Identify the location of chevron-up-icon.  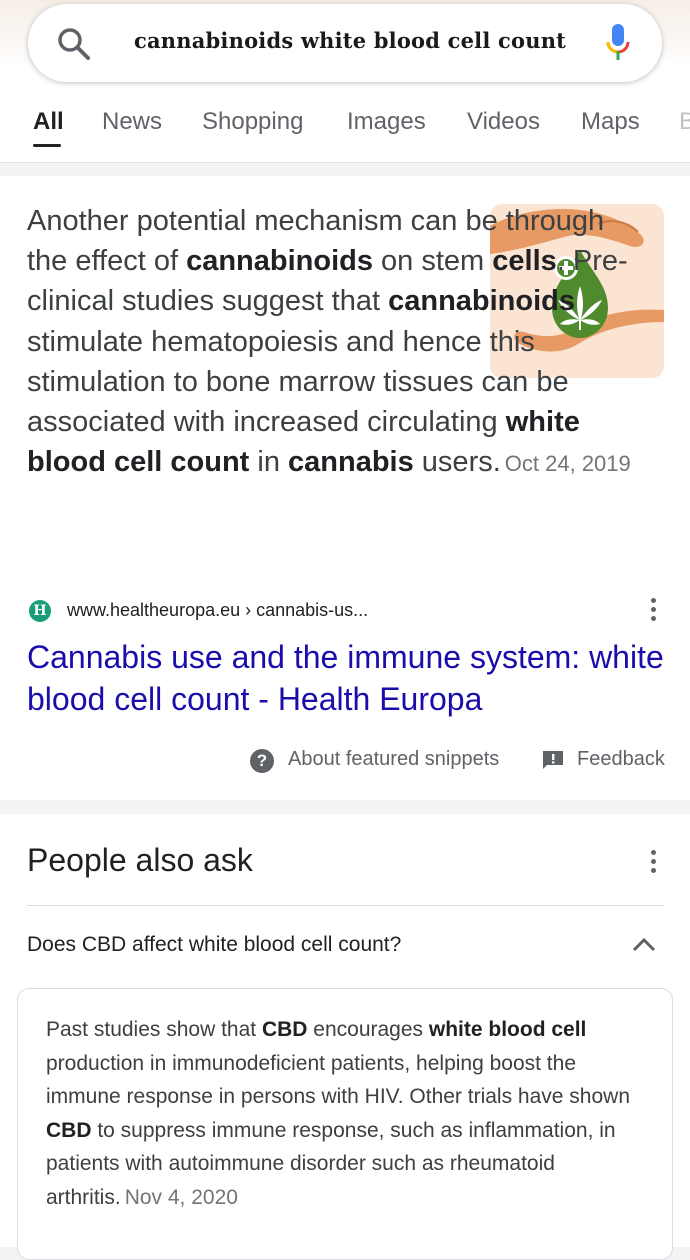
(644, 944).